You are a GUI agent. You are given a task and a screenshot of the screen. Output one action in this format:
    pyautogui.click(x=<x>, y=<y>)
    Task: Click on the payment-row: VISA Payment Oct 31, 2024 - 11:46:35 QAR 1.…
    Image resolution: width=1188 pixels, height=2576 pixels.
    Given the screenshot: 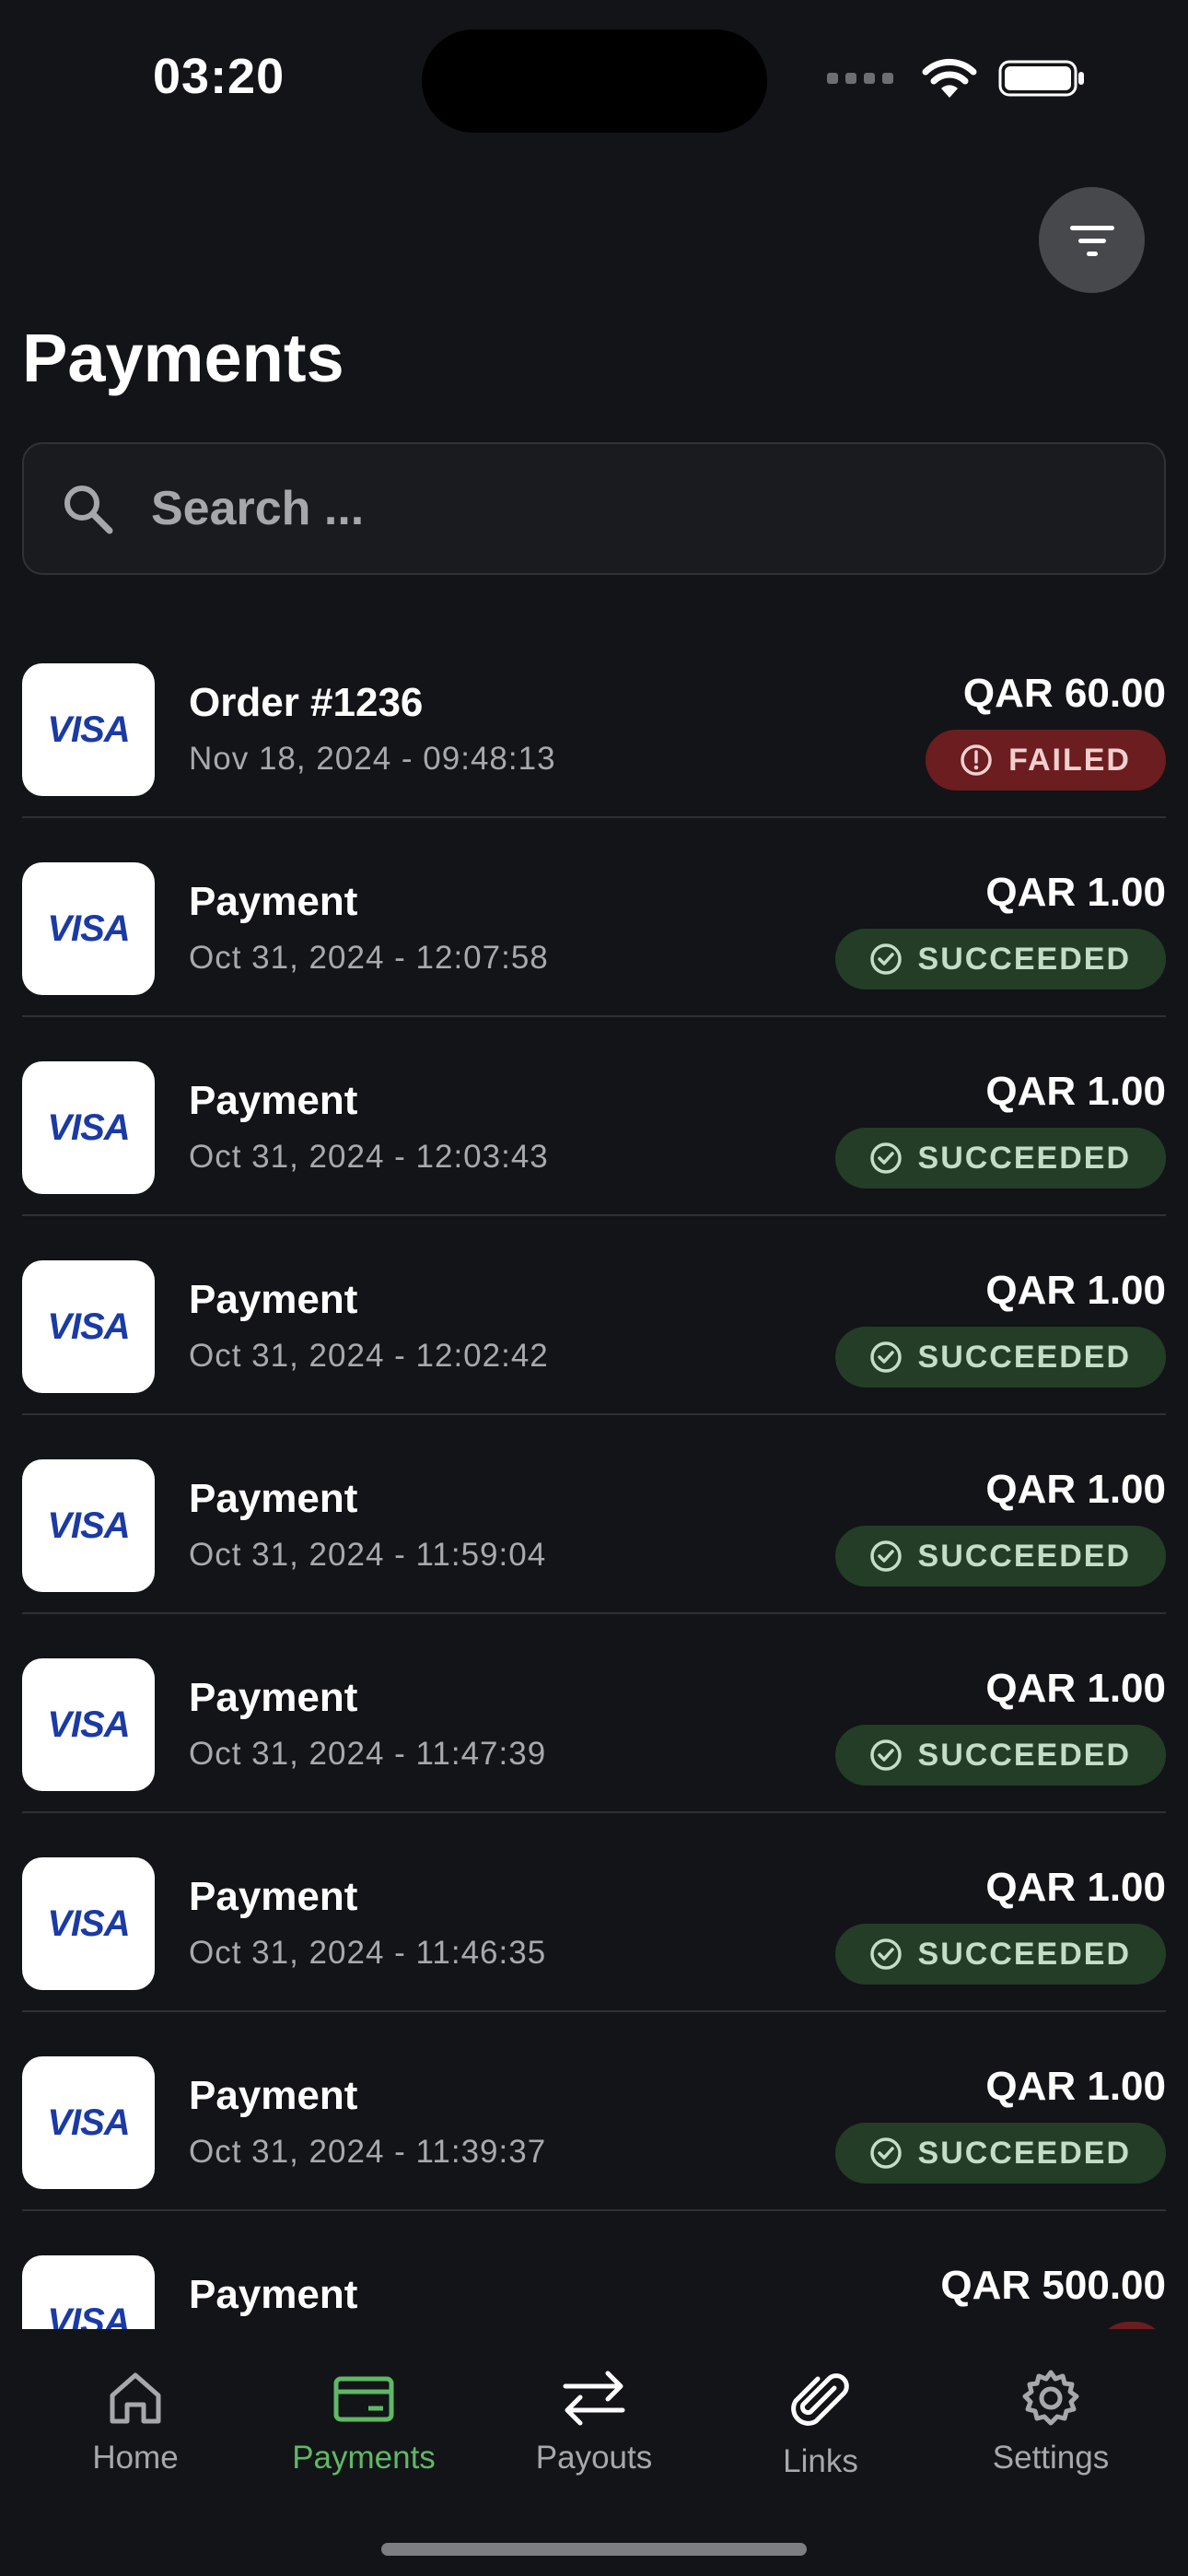 What is the action you would take?
    pyautogui.click(x=594, y=1913)
    